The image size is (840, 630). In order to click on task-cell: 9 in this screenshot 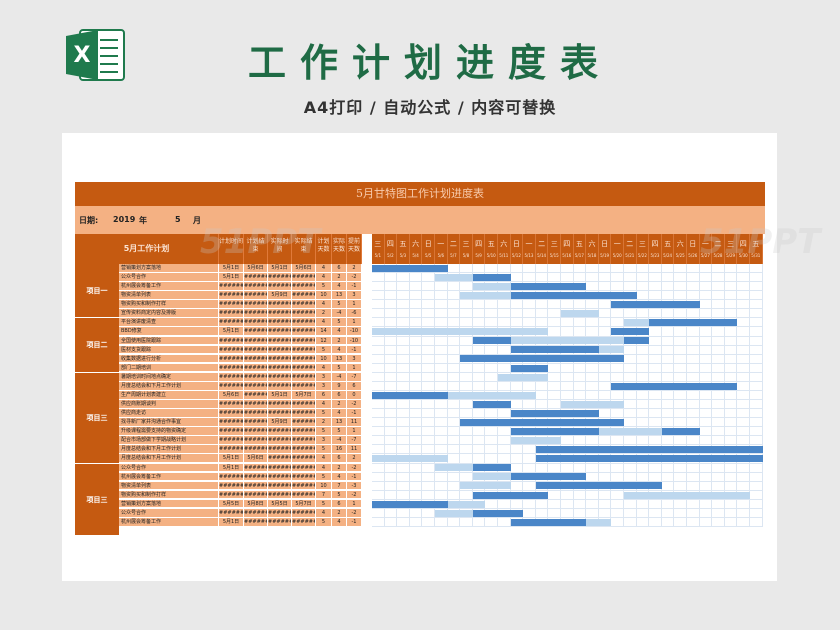, I will do `click(339, 386)`.